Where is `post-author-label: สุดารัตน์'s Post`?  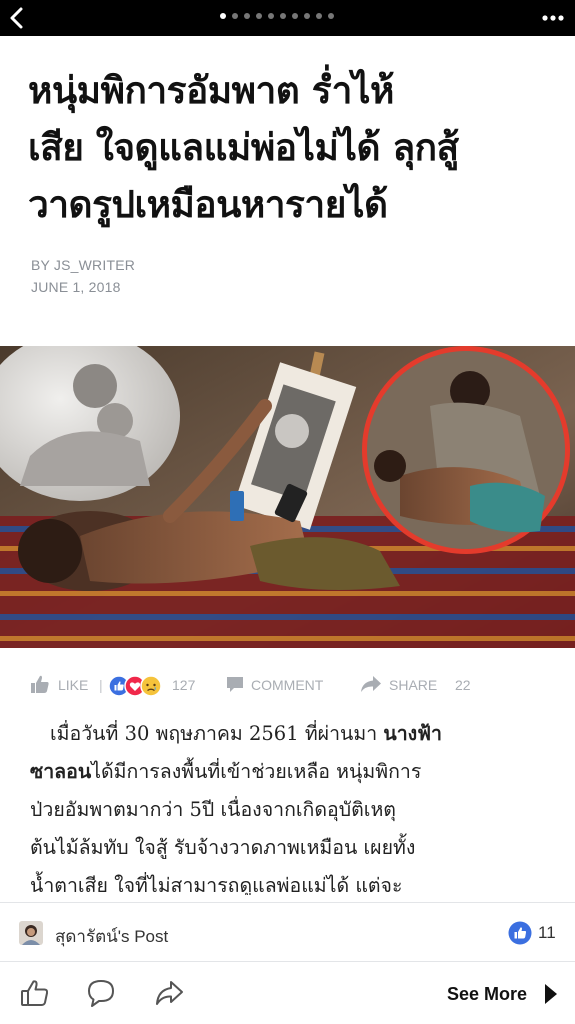
post-author-label: สุดารัตน์'s Post is located at coordinates (111, 936).